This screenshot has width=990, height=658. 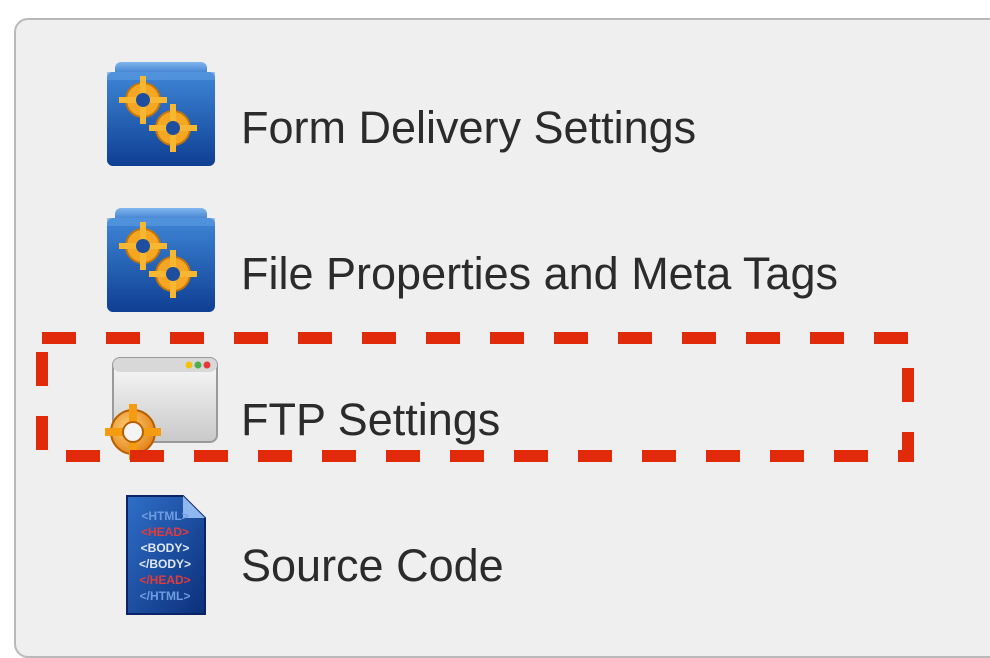 What do you see at coordinates (165, 532) in the screenshot?
I see `source-icon-text: <HEAD>` at bounding box center [165, 532].